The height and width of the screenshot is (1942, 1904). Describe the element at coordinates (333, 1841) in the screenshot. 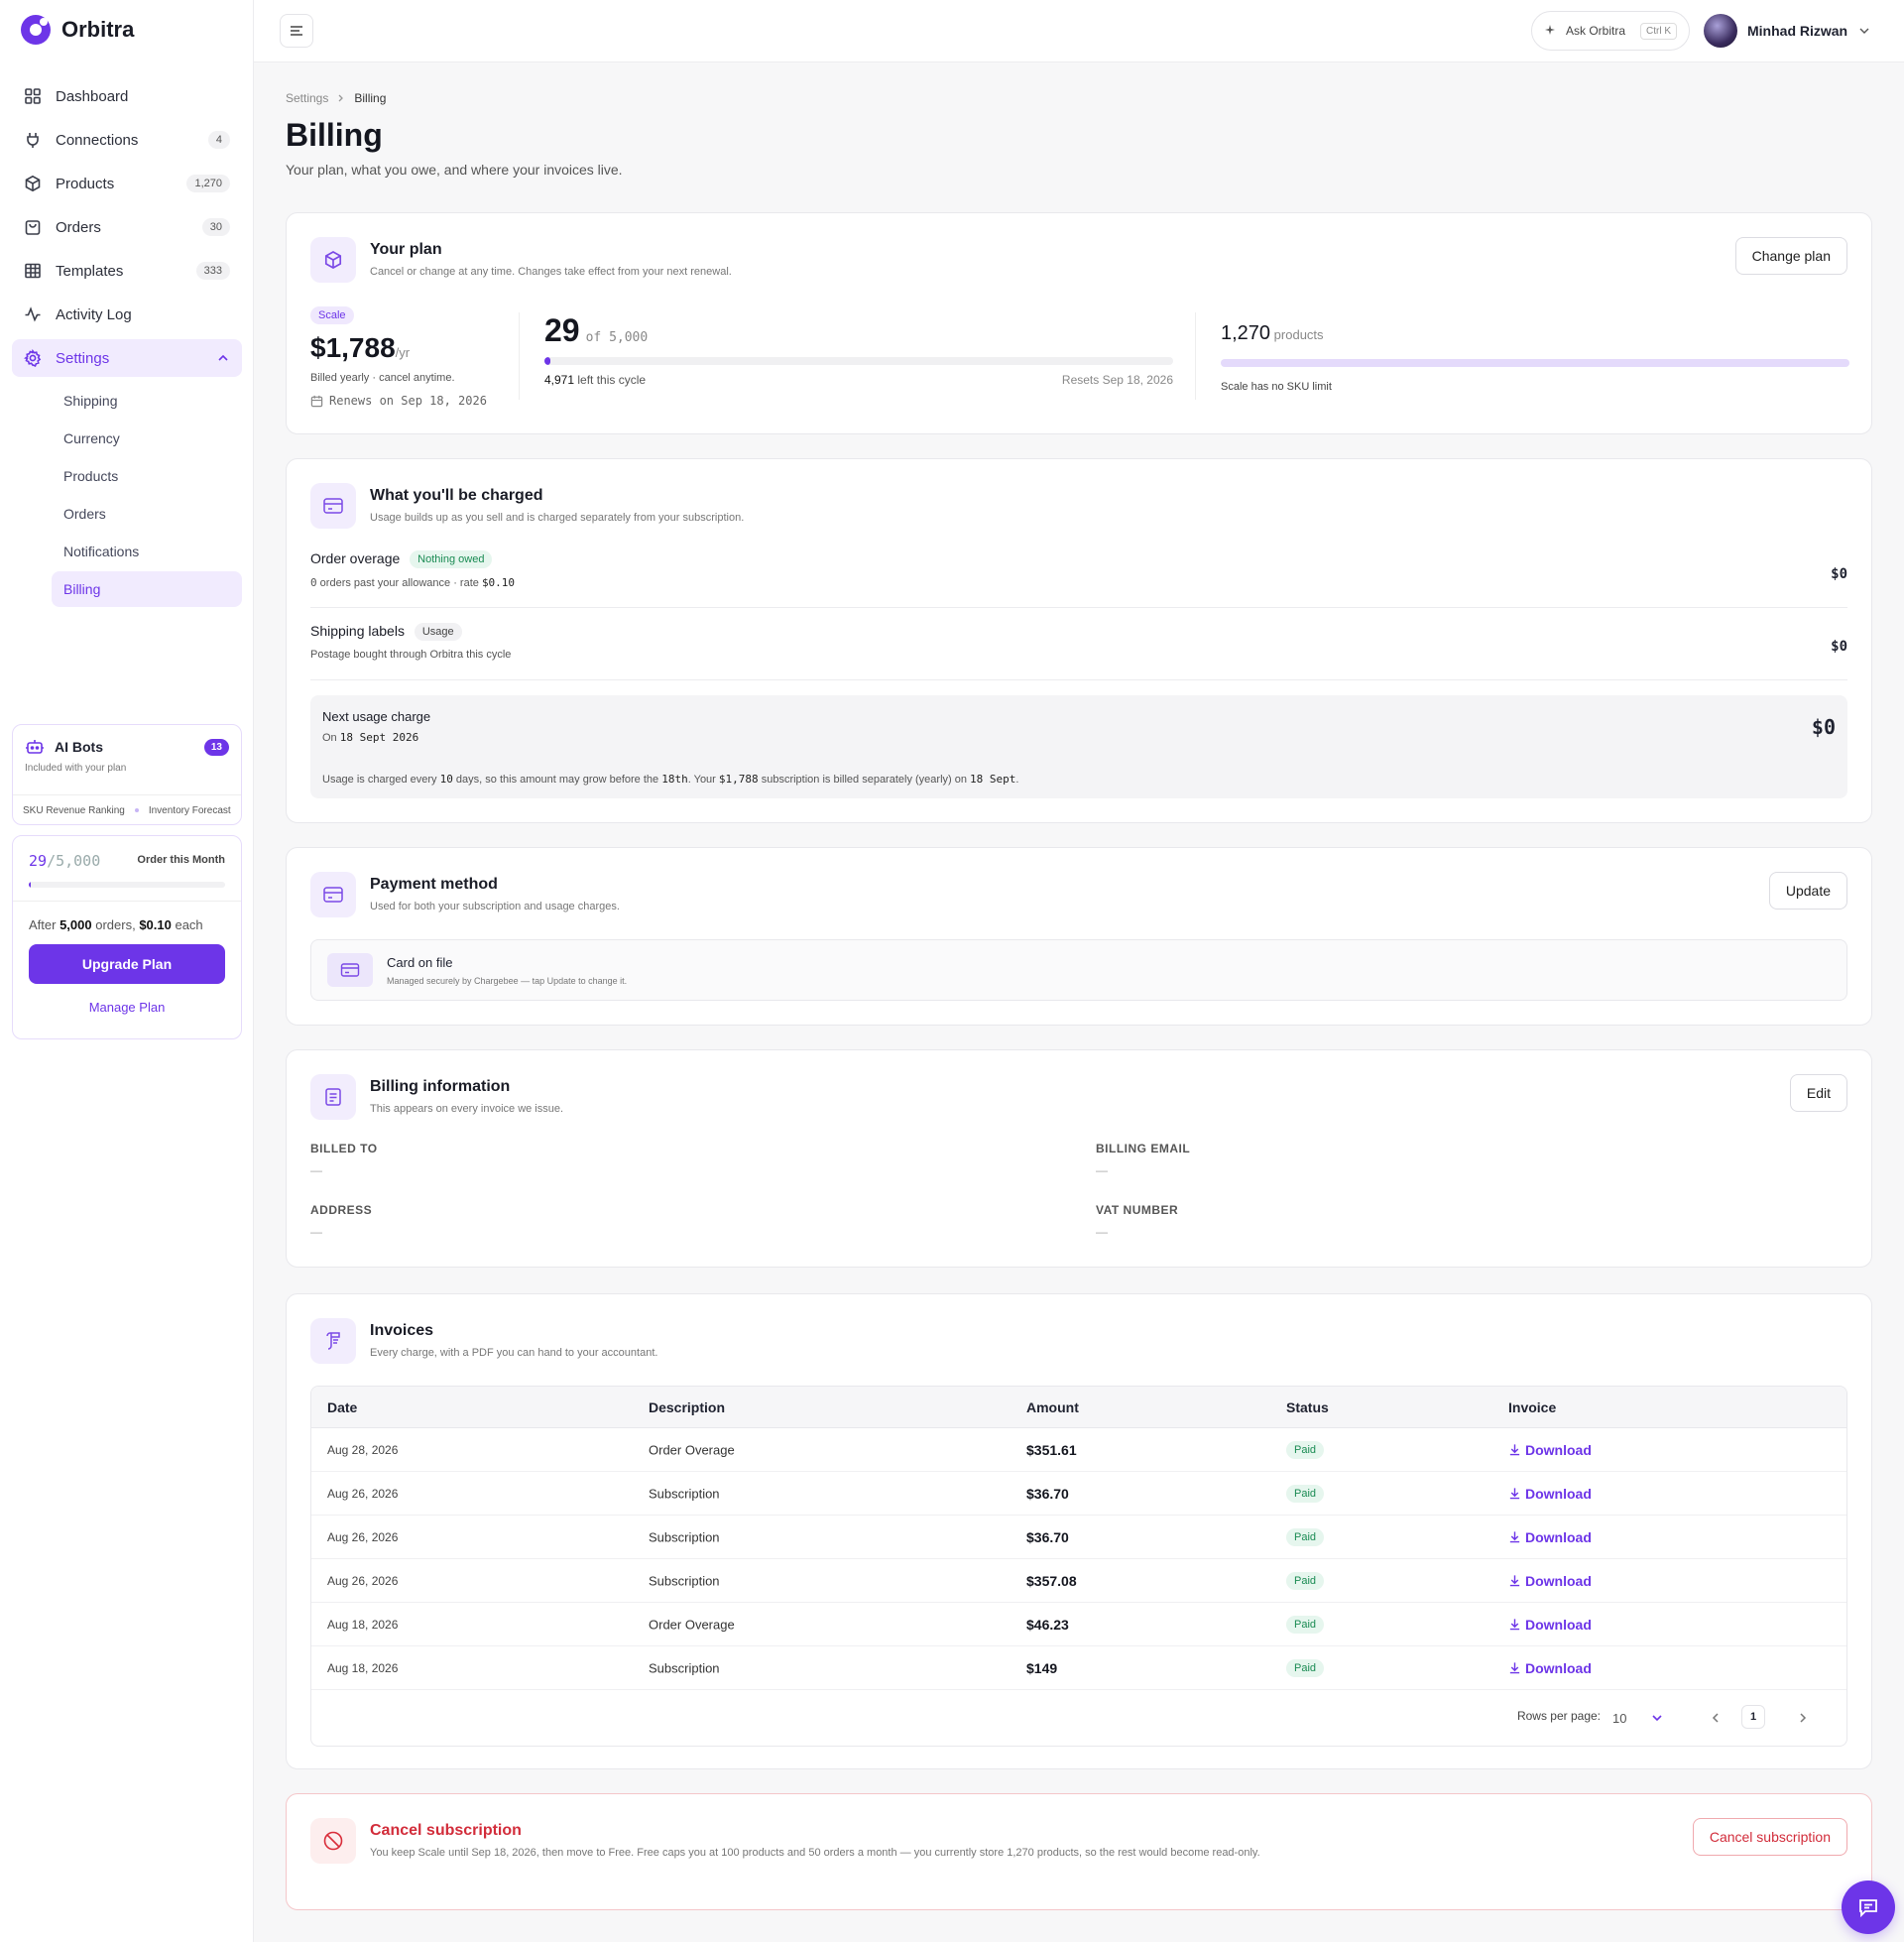

I see `ban-icon` at that location.